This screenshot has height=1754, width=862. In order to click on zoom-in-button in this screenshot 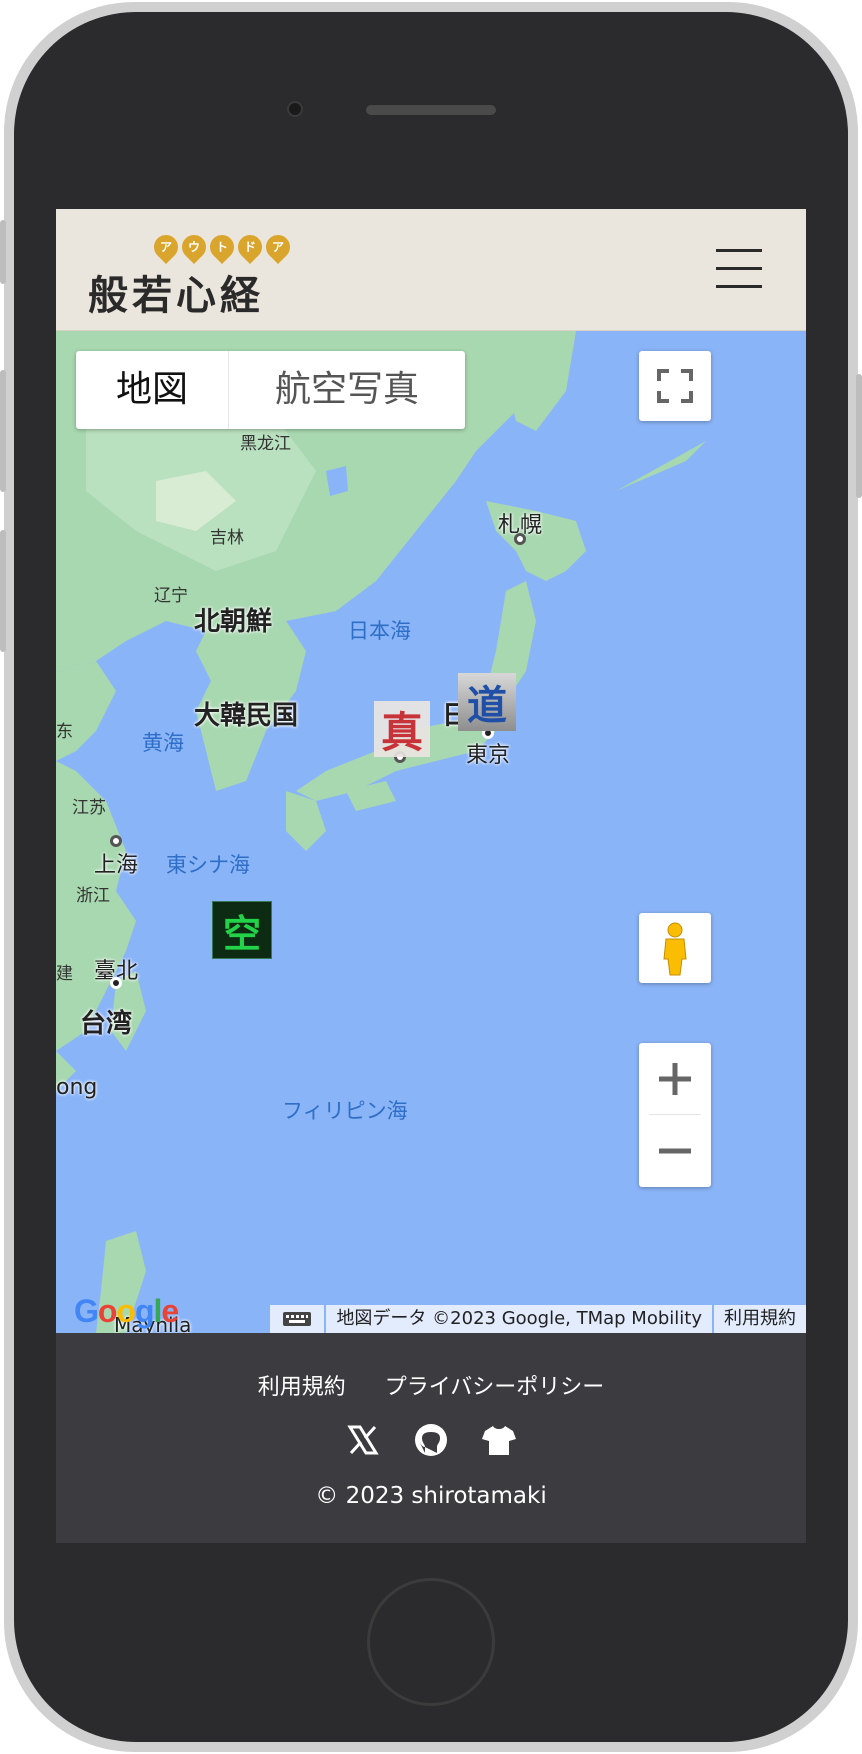, I will do `click(675, 1079)`.